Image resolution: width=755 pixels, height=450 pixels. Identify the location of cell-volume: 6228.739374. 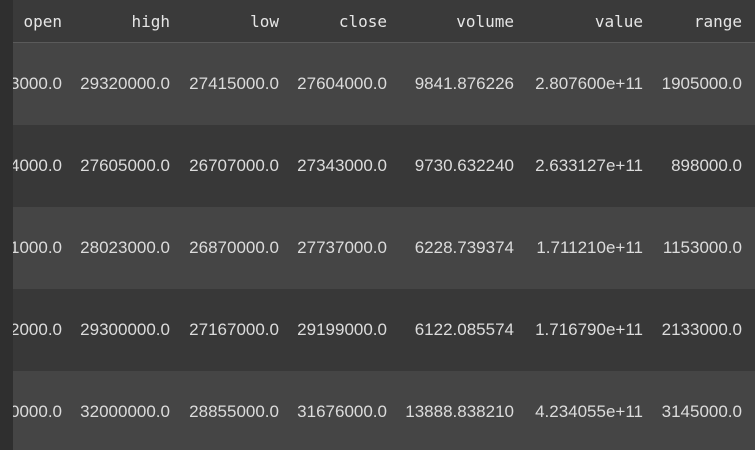
(464, 247).